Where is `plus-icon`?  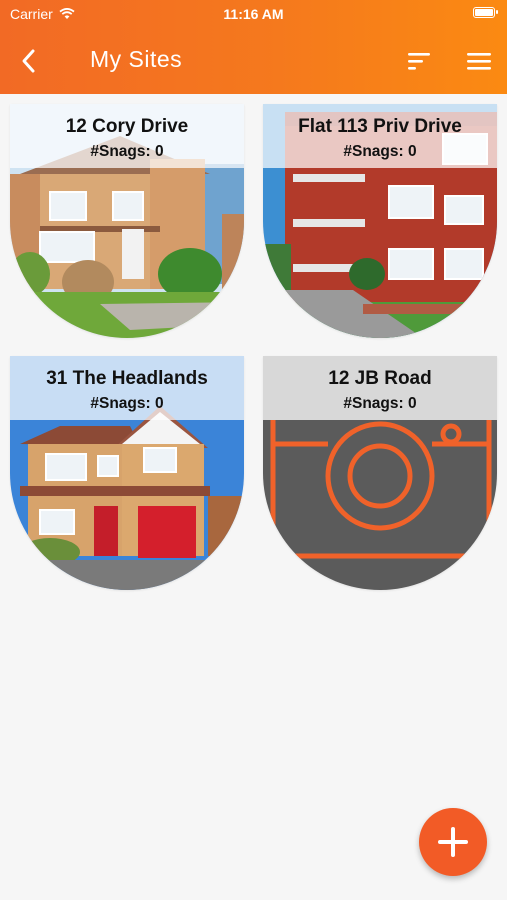
plus-icon is located at coordinates (453, 842).